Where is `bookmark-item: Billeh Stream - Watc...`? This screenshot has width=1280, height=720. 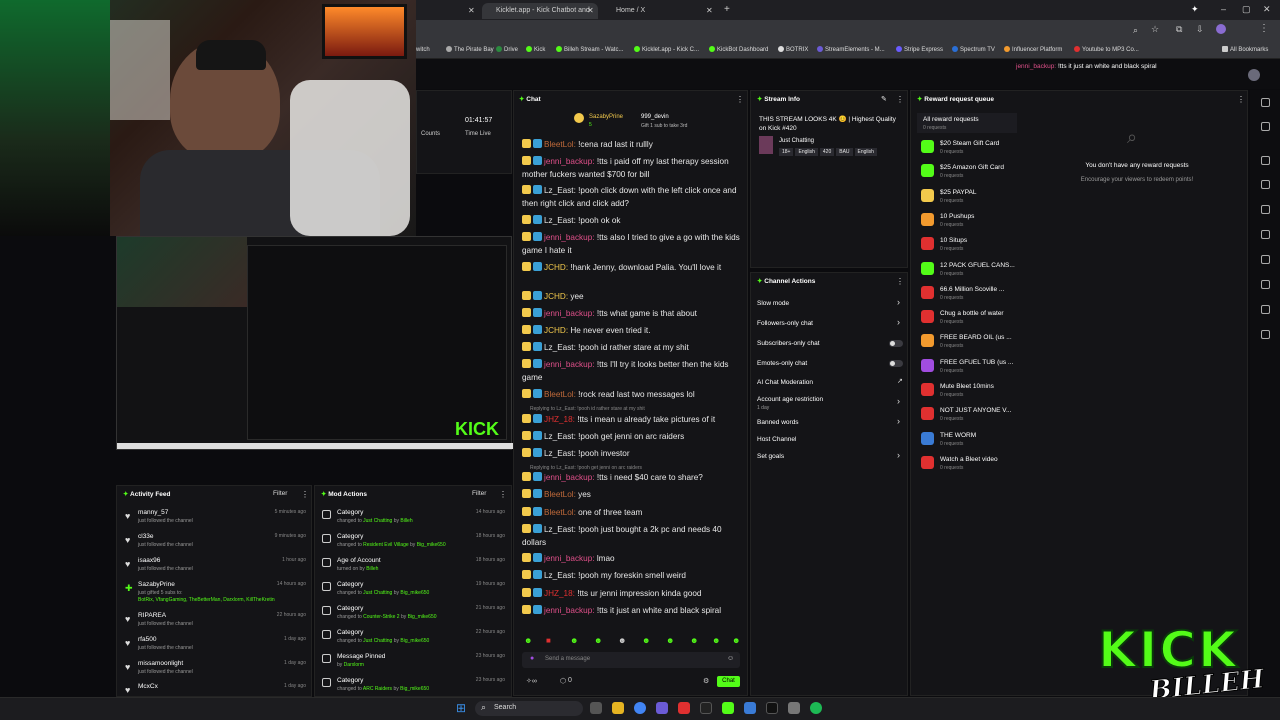
bookmark-item: Billeh Stream - Watc... is located at coordinates (589, 50).